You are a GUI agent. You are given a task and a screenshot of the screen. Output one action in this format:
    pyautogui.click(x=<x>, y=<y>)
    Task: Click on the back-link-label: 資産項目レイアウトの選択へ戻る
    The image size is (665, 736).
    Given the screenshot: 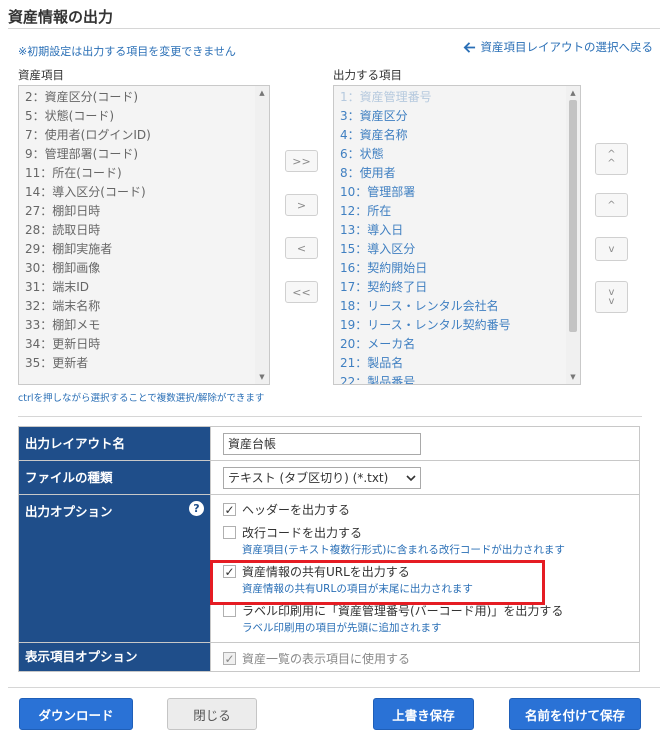 What is the action you would take?
    pyautogui.click(x=567, y=47)
    